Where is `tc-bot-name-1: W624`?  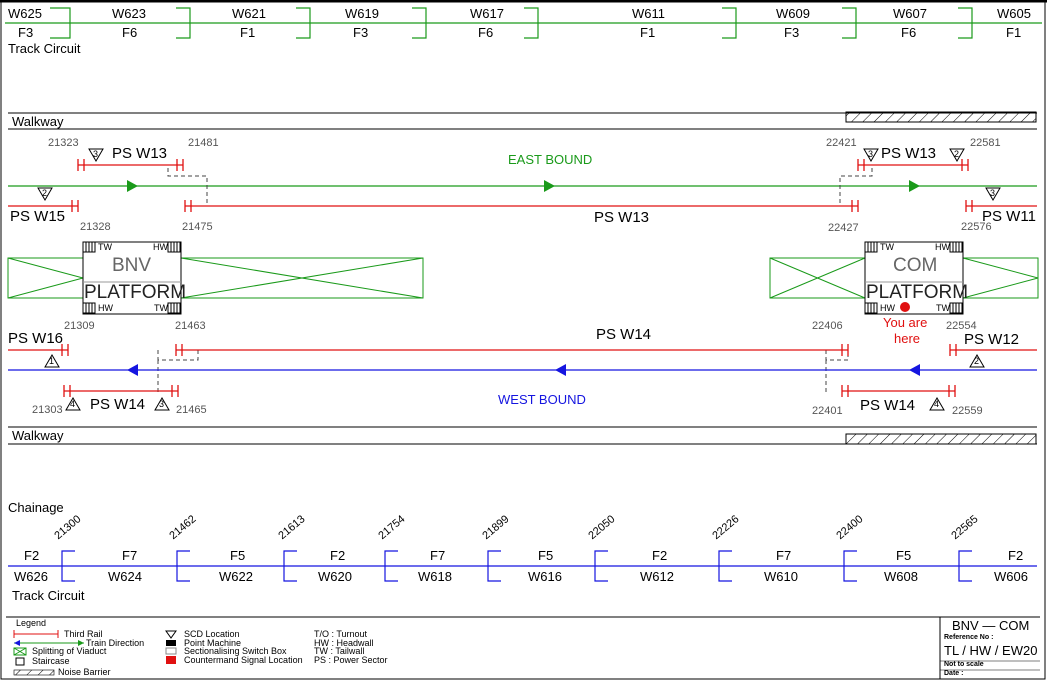 tc-bot-name-1: W624 is located at coordinates (125, 576).